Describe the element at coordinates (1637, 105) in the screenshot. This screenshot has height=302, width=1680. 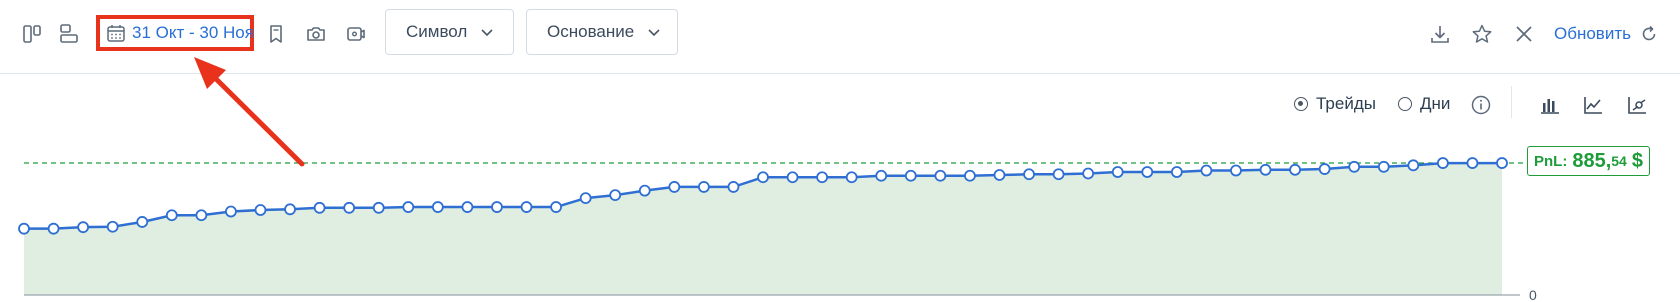
I see `scatter-chart-icon` at that location.